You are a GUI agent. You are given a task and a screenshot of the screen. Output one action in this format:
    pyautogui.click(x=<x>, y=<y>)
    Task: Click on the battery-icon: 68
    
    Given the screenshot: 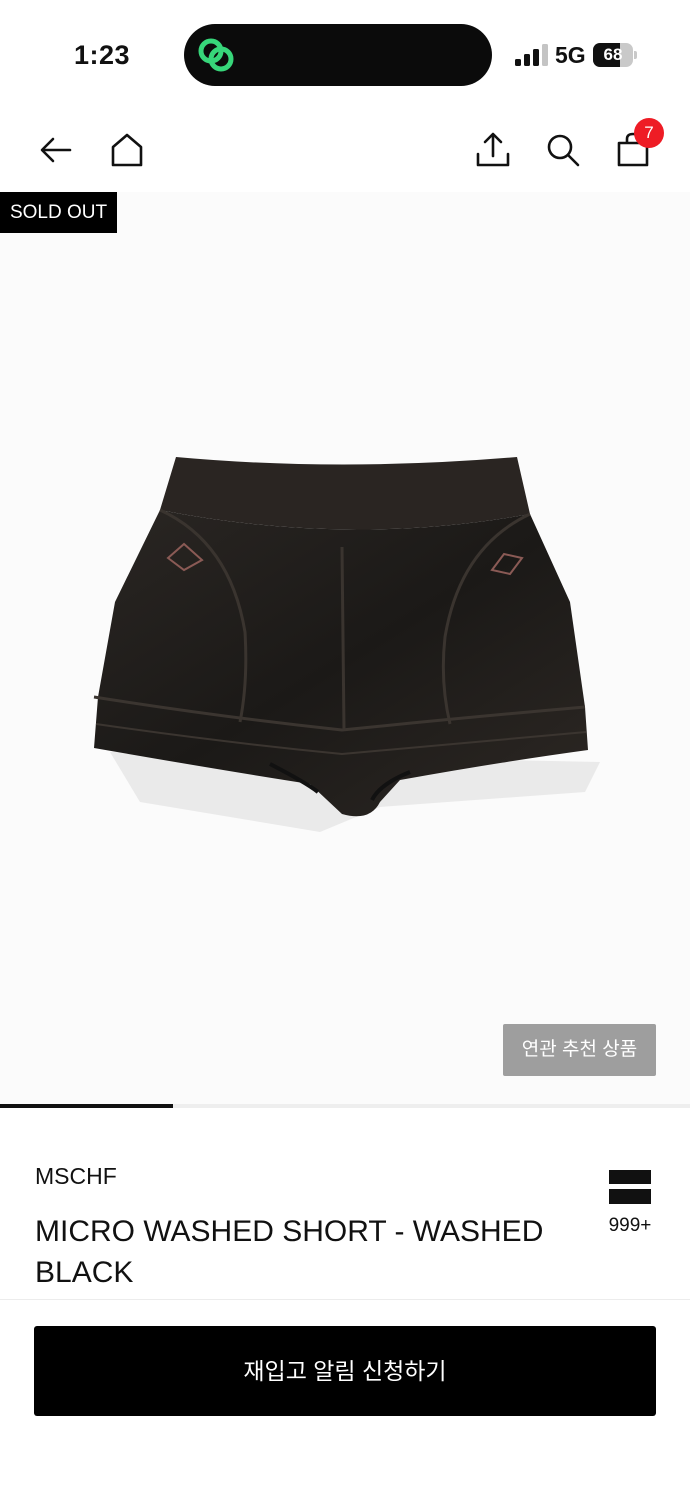 What is the action you would take?
    pyautogui.click(x=615, y=55)
    